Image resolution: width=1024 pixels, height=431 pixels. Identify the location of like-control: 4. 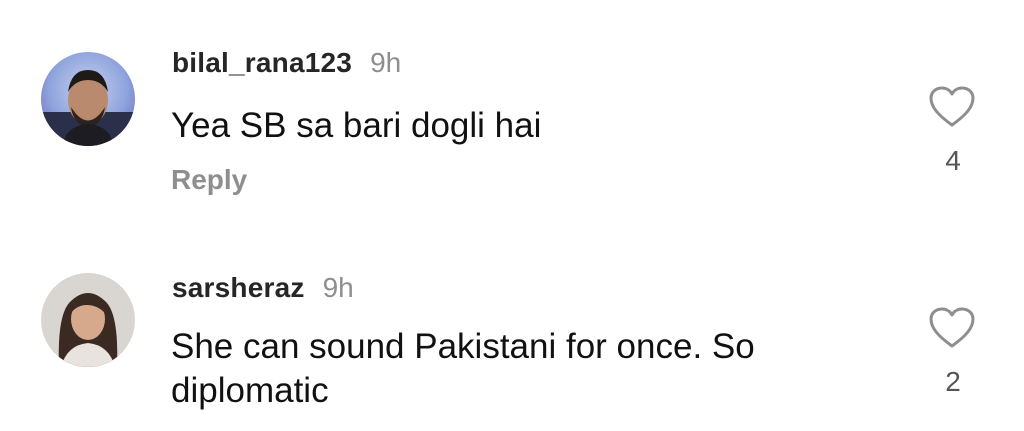
(953, 130).